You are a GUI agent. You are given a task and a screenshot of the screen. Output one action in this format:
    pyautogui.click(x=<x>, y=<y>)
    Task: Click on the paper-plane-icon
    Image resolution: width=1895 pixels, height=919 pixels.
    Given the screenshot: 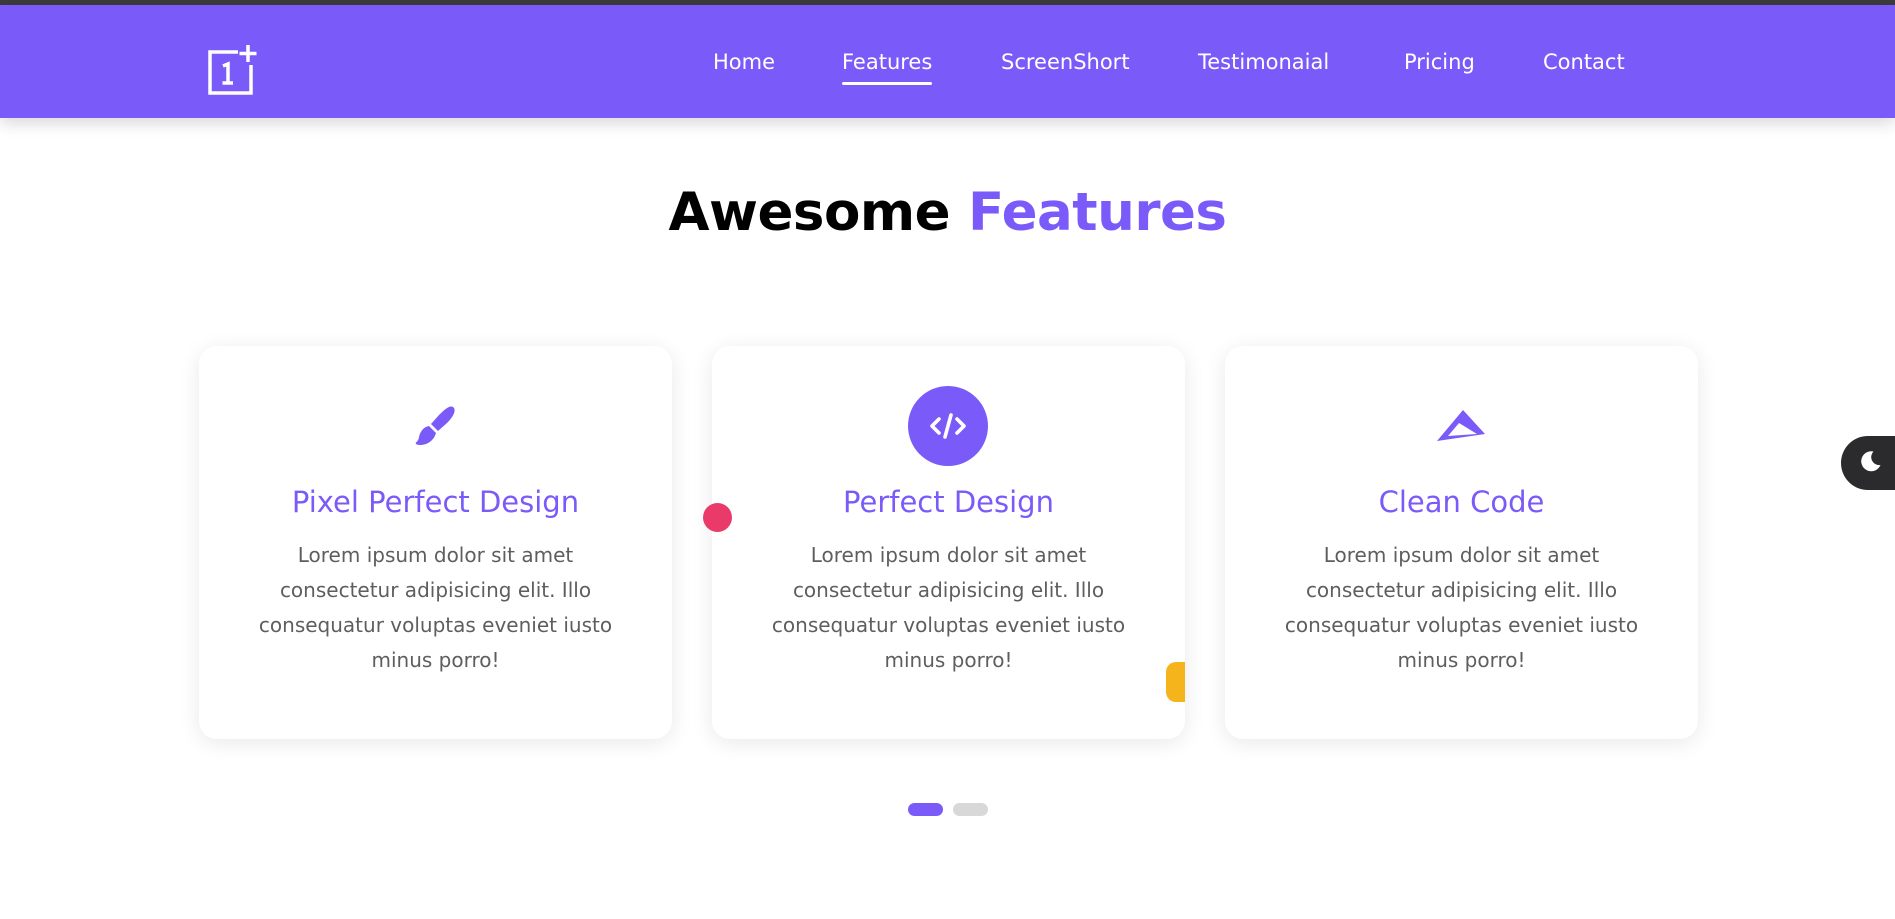 What is the action you would take?
    pyautogui.click(x=1461, y=426)
    